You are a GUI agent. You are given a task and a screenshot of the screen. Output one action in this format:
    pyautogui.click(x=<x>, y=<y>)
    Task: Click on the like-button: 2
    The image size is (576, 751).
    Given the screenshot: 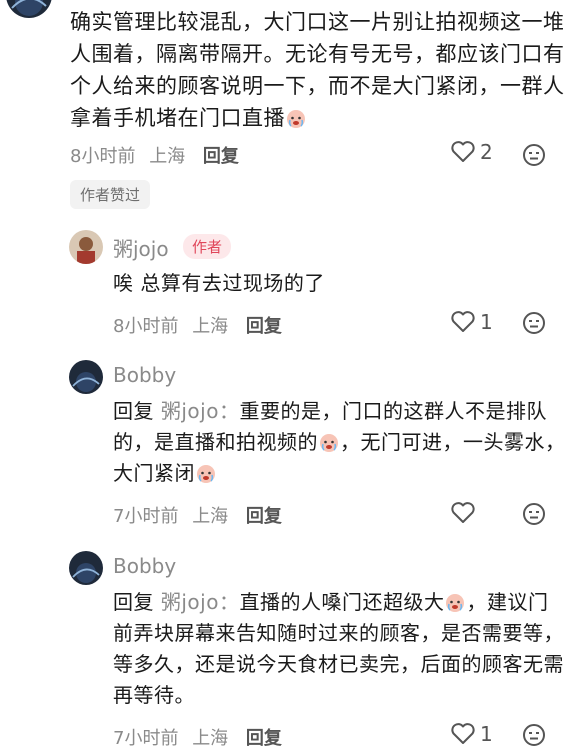 What is the action you would take?
    pyautogui.click(x=471, y=152)
    